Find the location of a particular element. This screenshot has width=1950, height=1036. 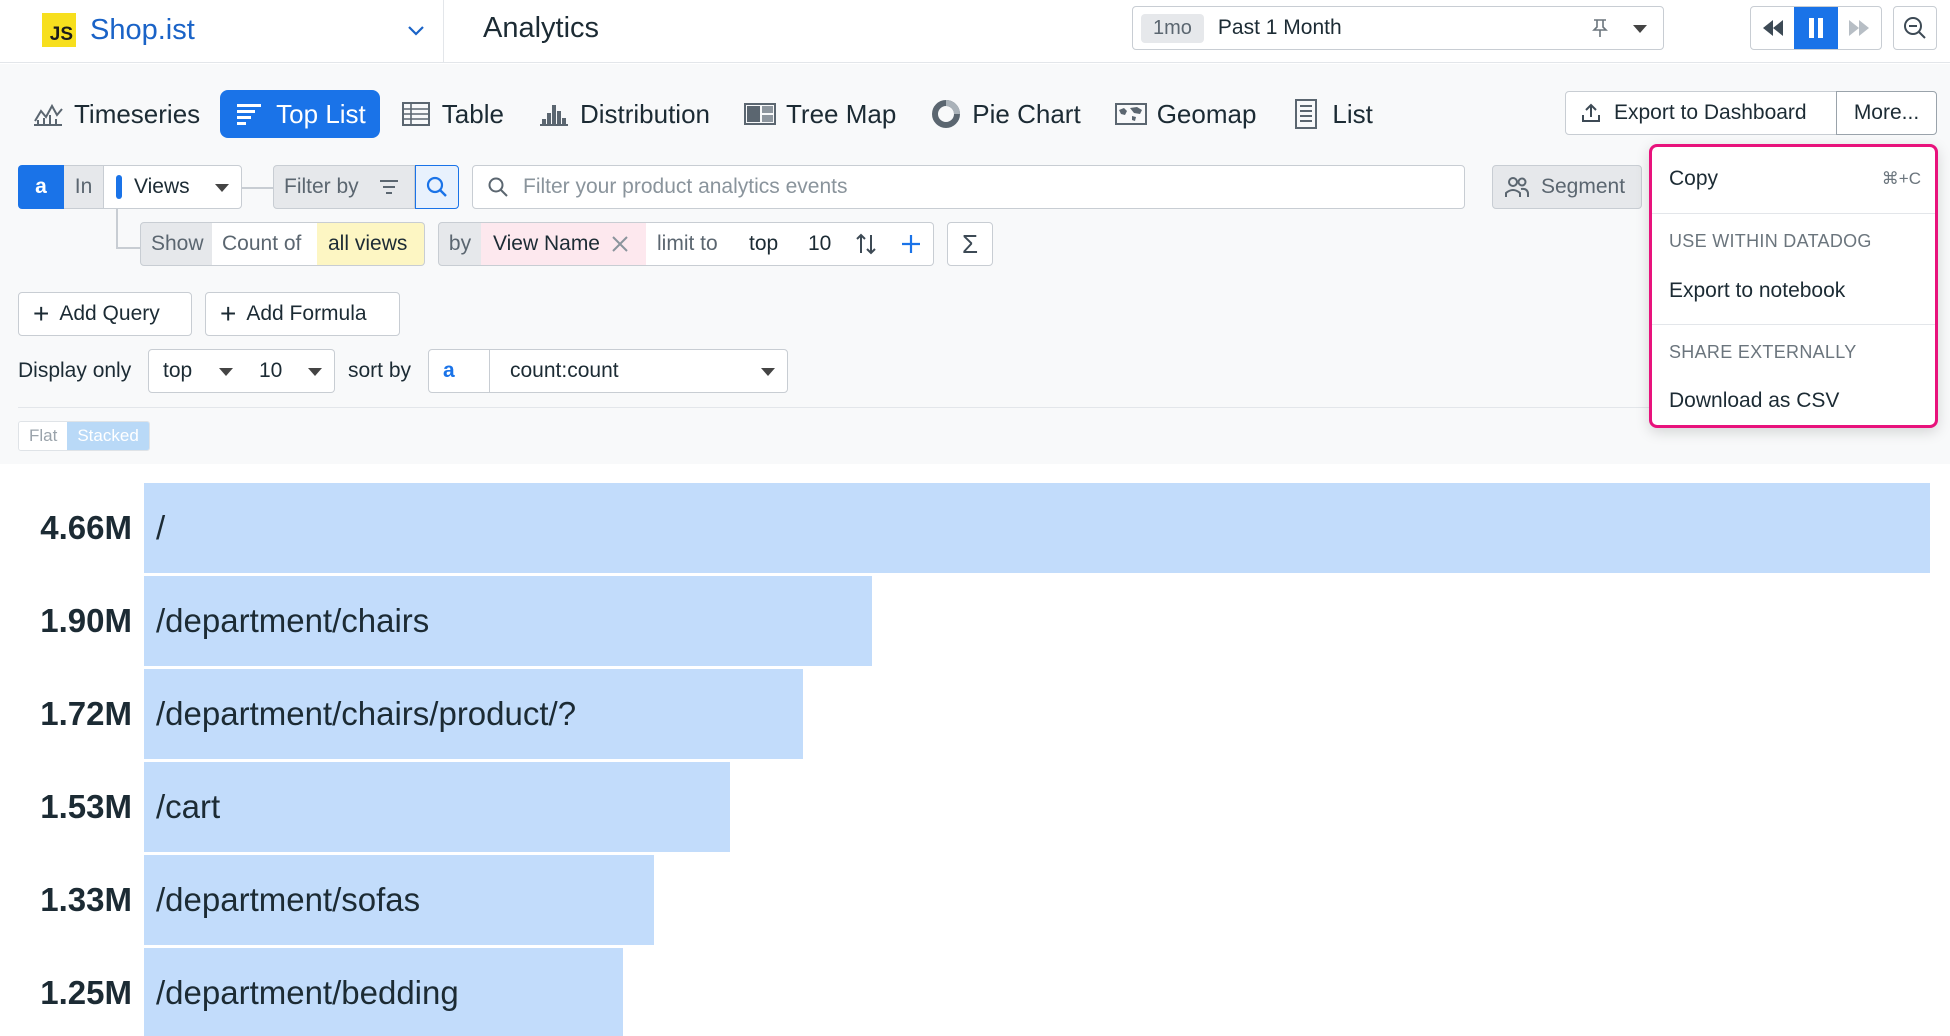

tab-top-list: Top List is located at coordinates (300, 114).